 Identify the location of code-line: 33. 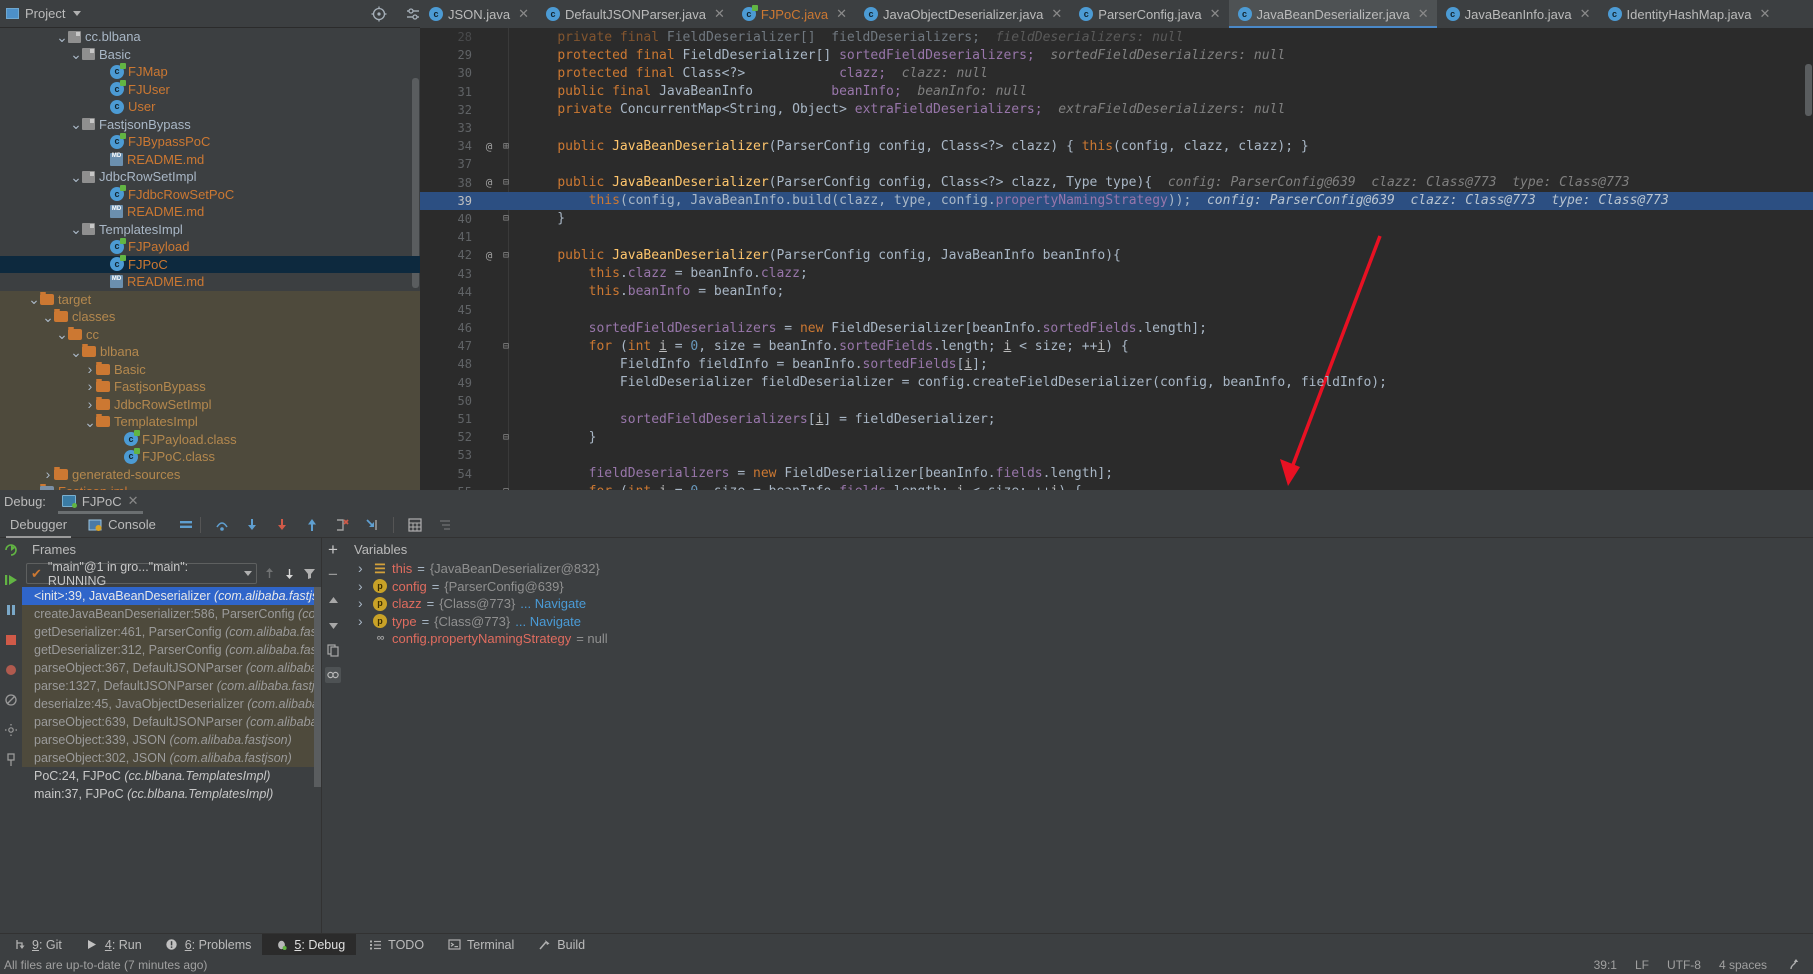
(1116, 128).